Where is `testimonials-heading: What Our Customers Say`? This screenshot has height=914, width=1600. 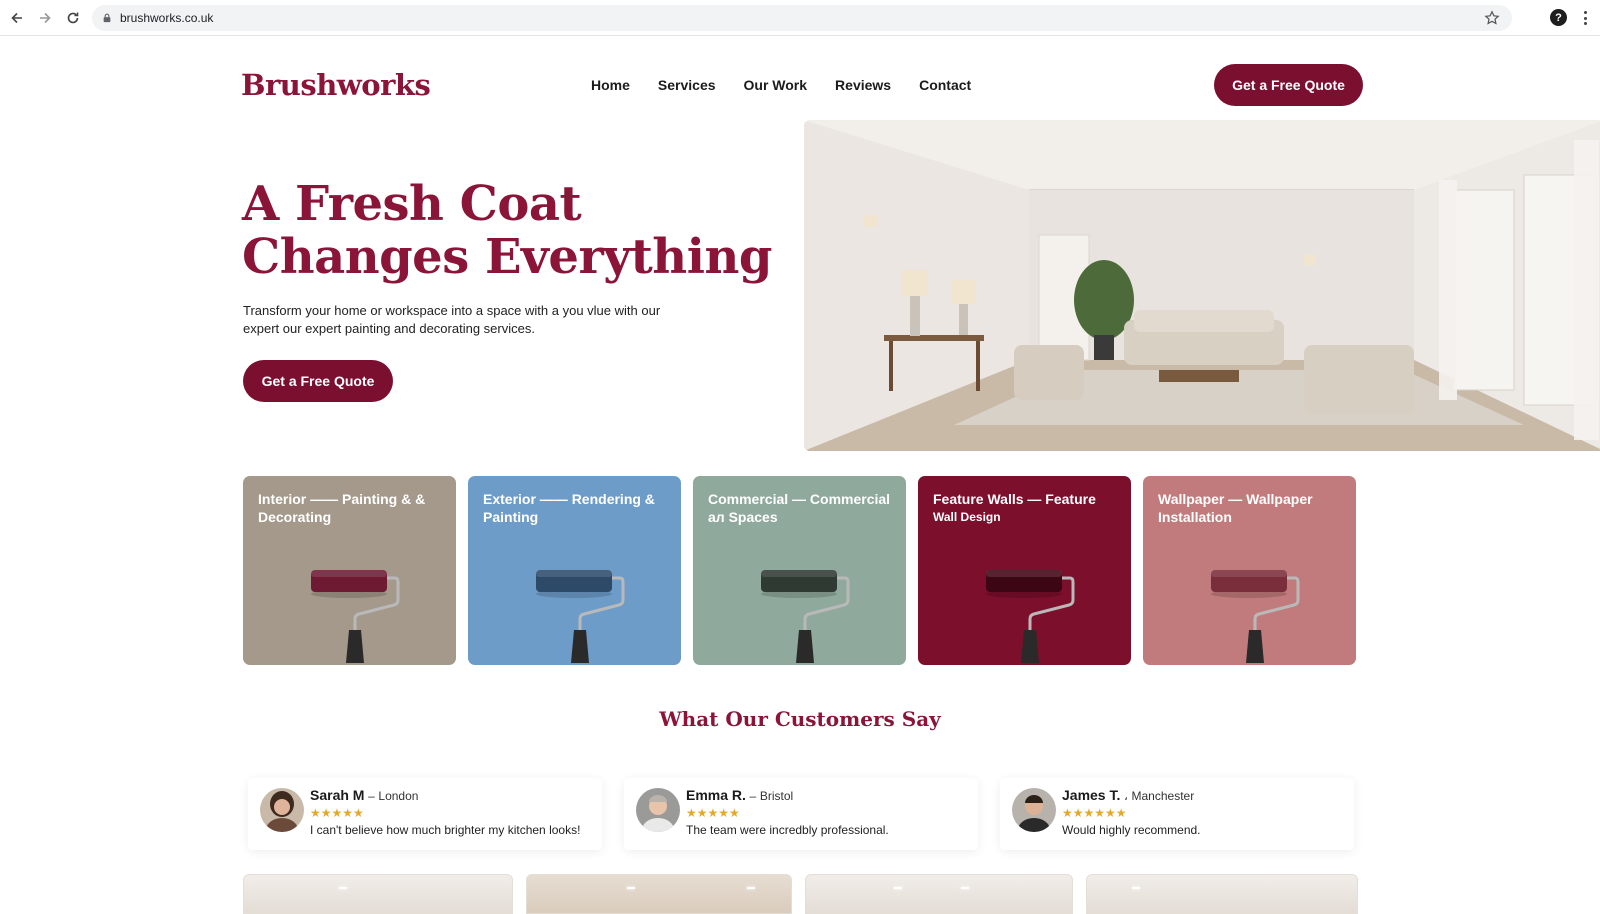 testimonials-heading: What Our Customers Say is located at coordinates (800, 719).